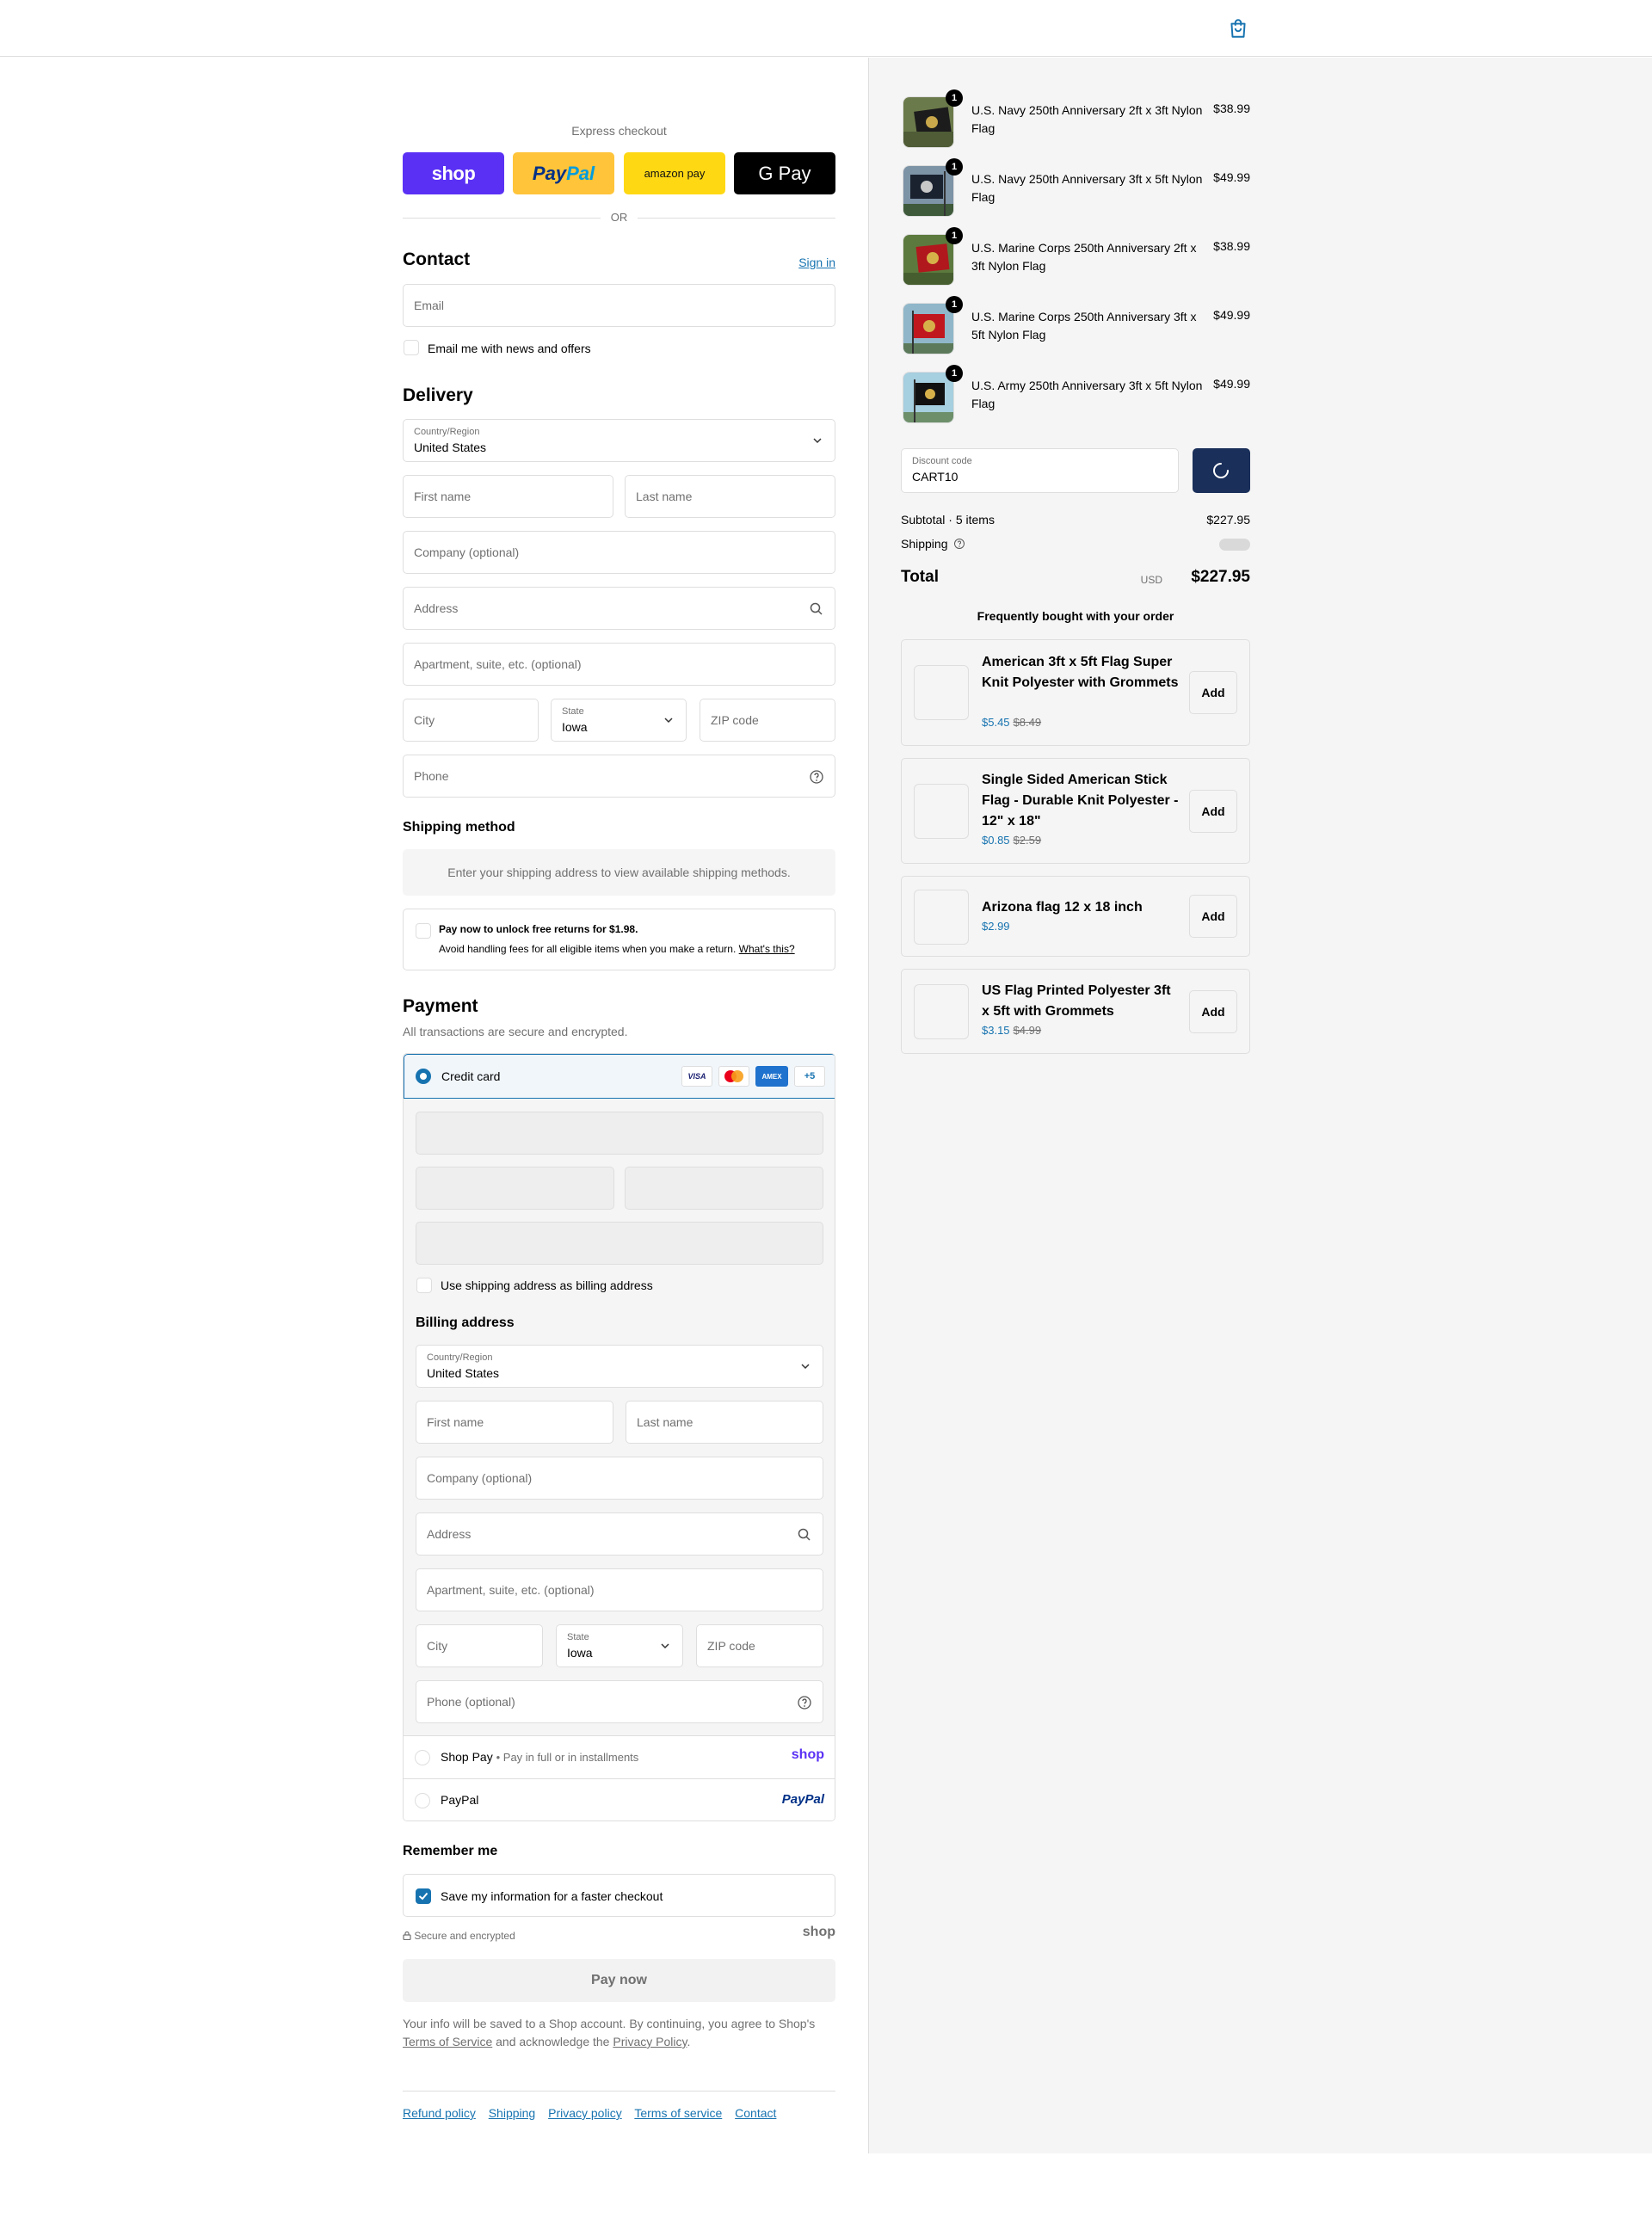 Image resolution: width=1652 pixels, height=2224 pixels. Describe the element at coordinates (619, 608) in the screenshot. I see `address-field: Address` at that location.